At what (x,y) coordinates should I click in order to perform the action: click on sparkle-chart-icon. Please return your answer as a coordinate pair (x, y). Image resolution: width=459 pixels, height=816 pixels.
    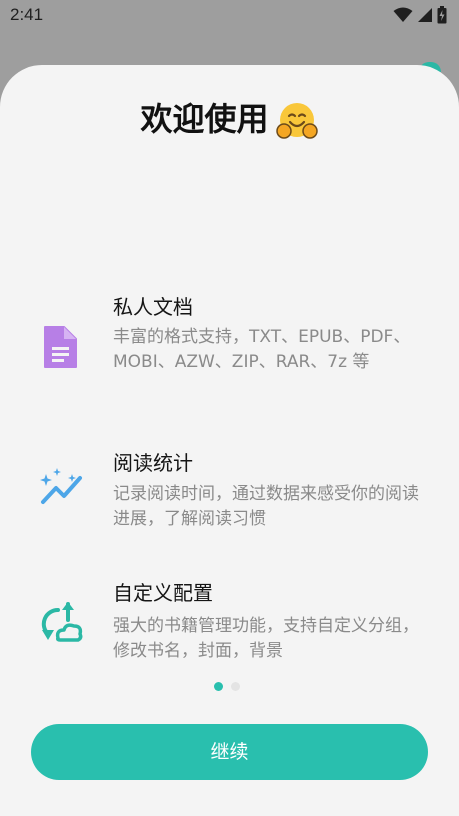
    Looking at the image, I should click on (61, 487).